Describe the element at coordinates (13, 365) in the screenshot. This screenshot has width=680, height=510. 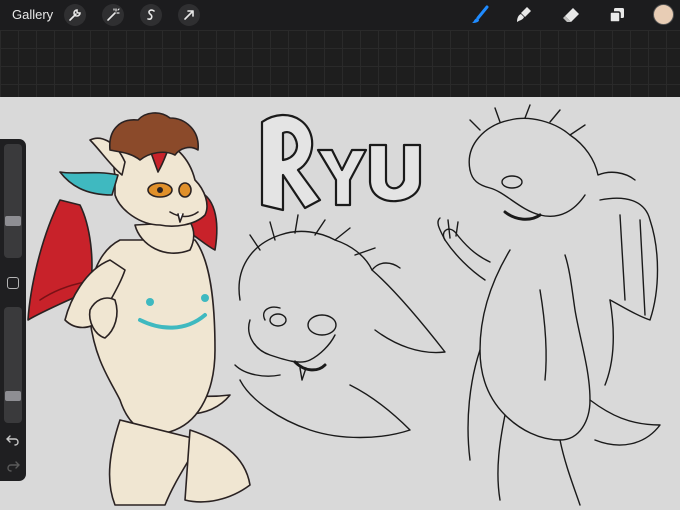
I see `opacity-slider` at that location.